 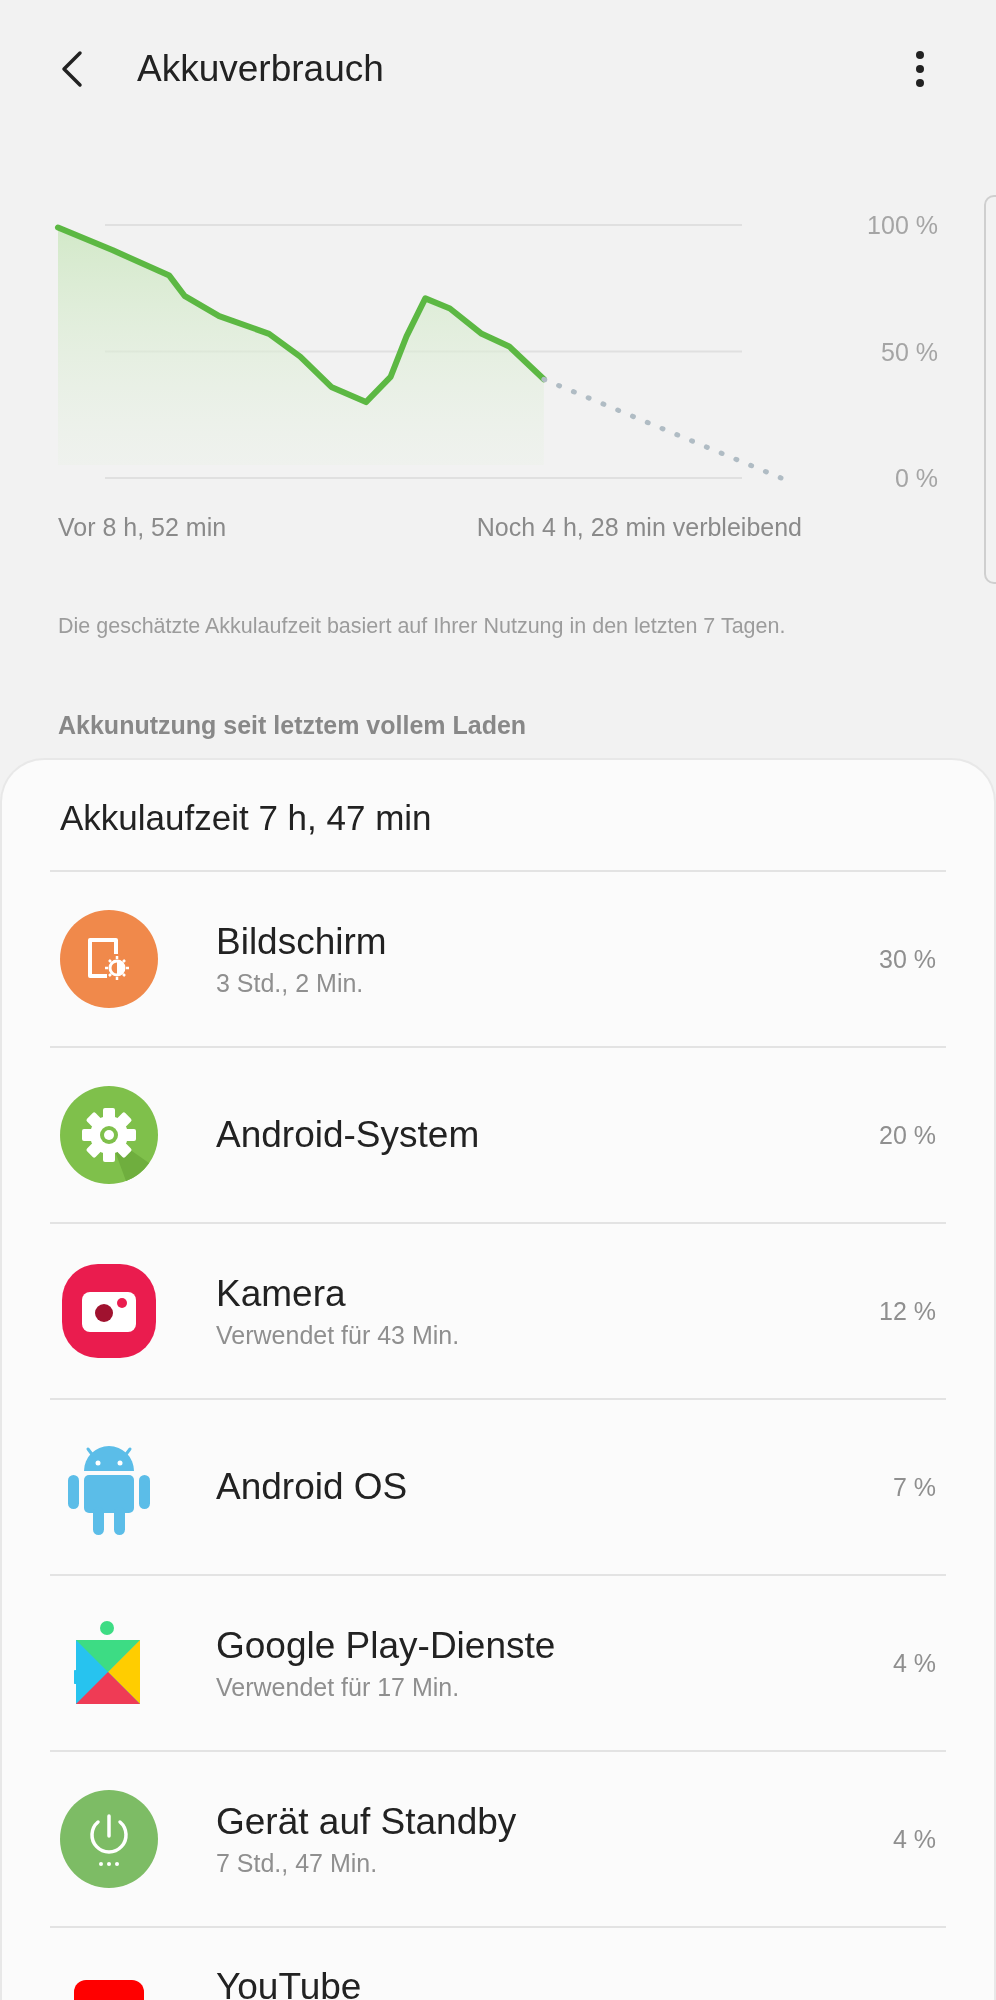 What do you see at coordinates (907, 959) in the screenshot?
I see `usage-percent: 30 %` at bounding box center [907, 959].